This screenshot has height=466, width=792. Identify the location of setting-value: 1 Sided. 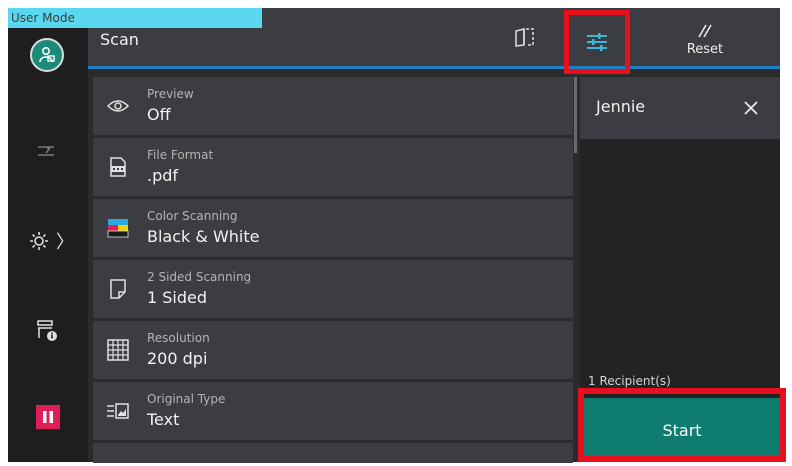
(177, 297).